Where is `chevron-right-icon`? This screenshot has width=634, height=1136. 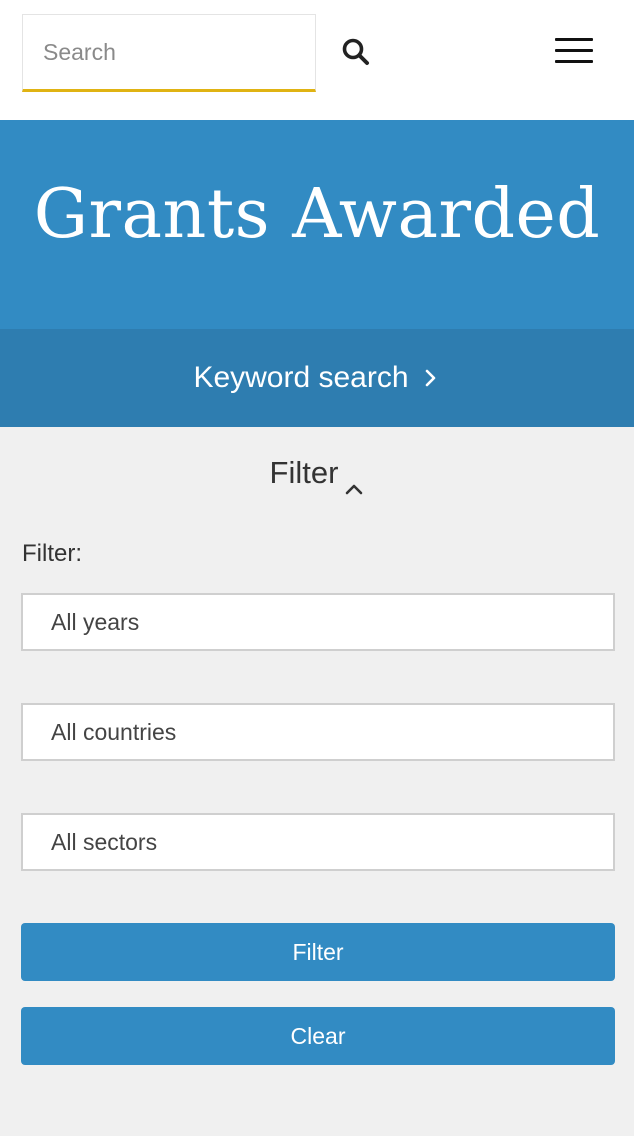 chevron-right-icon is located at coordinates (431, 378).